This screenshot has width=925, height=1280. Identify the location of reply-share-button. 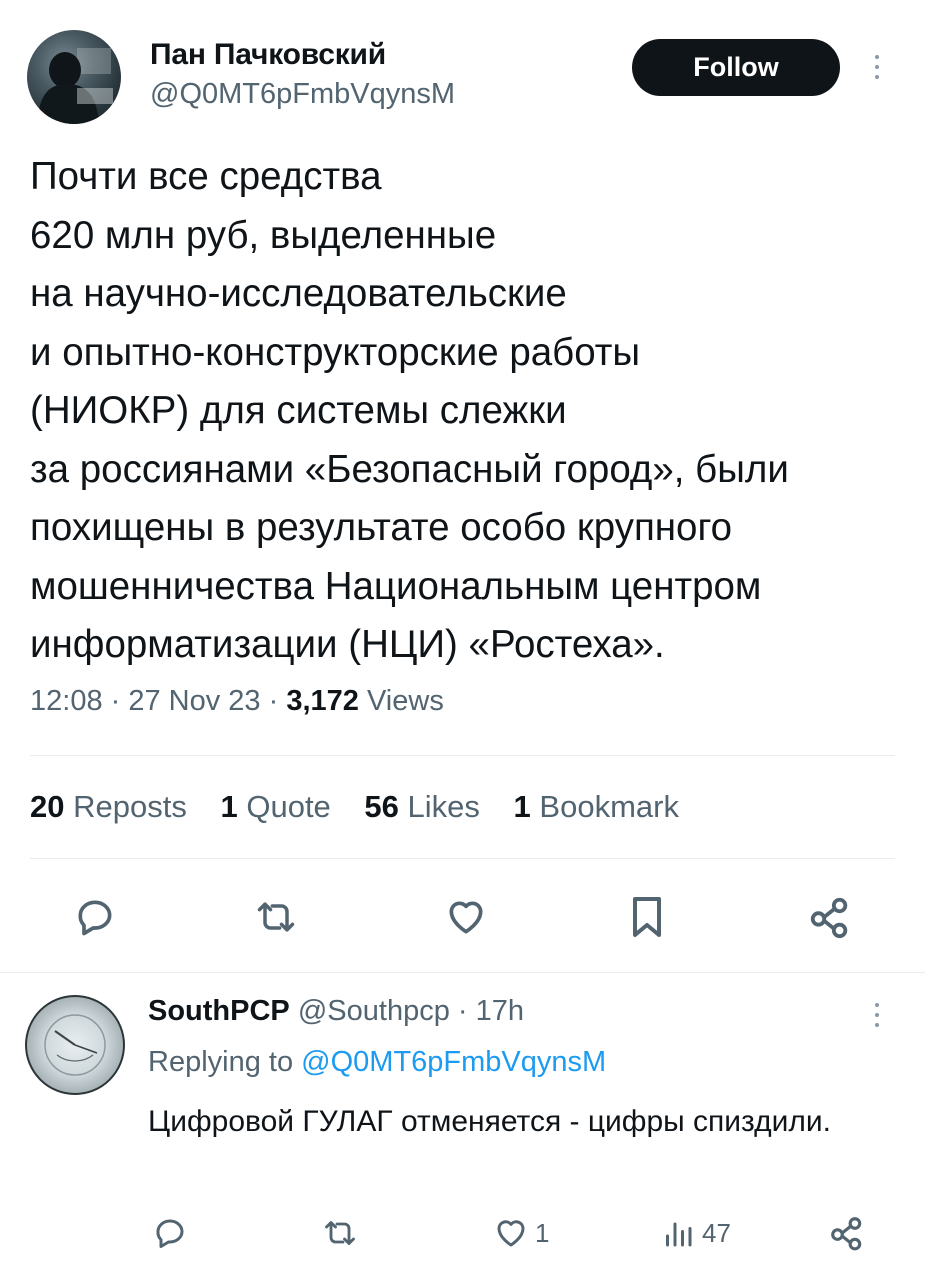
(847, 1233).